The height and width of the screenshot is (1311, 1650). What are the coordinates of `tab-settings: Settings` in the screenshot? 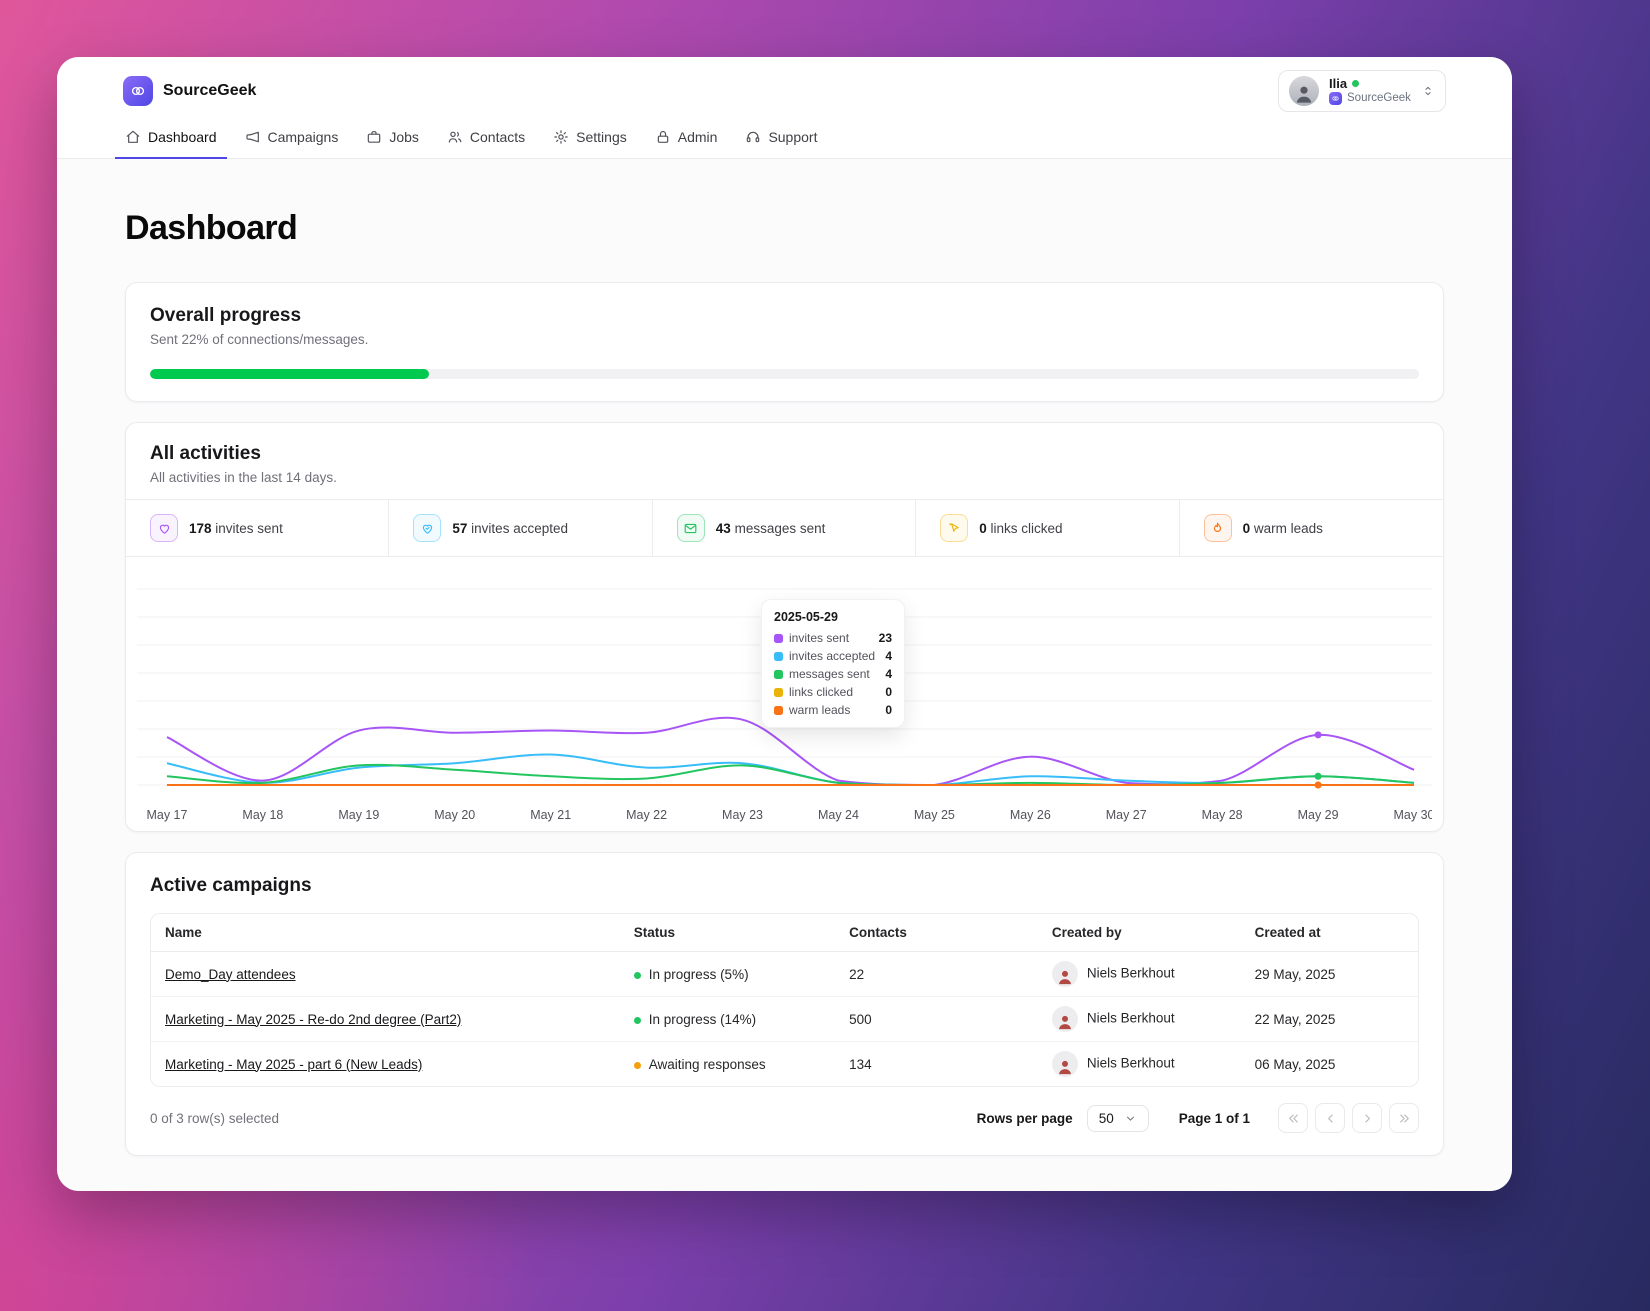 It's located at (590, 139).